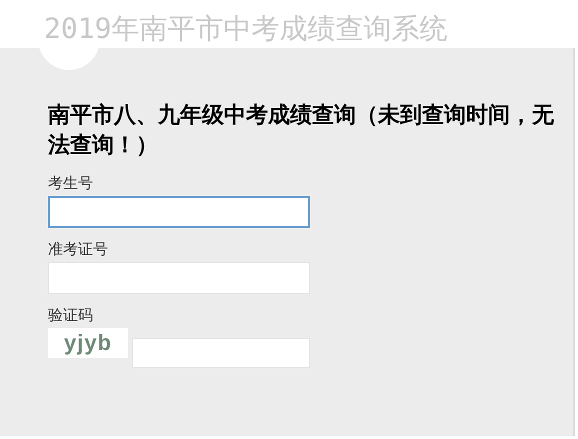  Describe the element at coordinates (179, 212) in the screenshot. I see `input-field` at that location.